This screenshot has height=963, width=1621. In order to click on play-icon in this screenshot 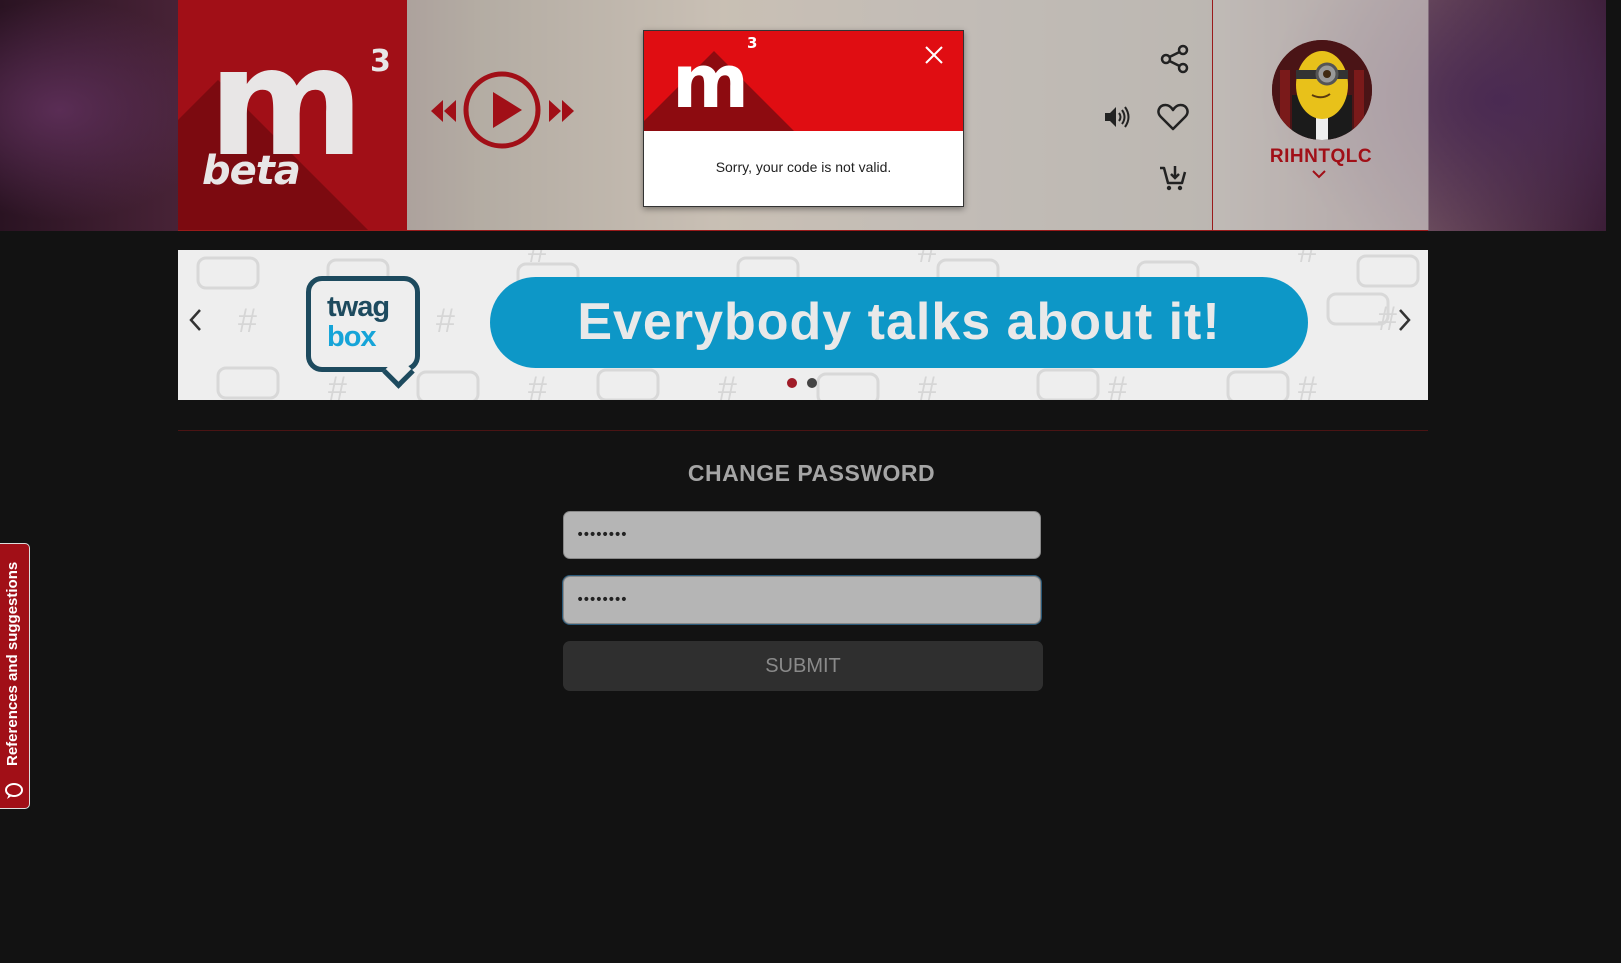, I will do `click(502, 112)`.